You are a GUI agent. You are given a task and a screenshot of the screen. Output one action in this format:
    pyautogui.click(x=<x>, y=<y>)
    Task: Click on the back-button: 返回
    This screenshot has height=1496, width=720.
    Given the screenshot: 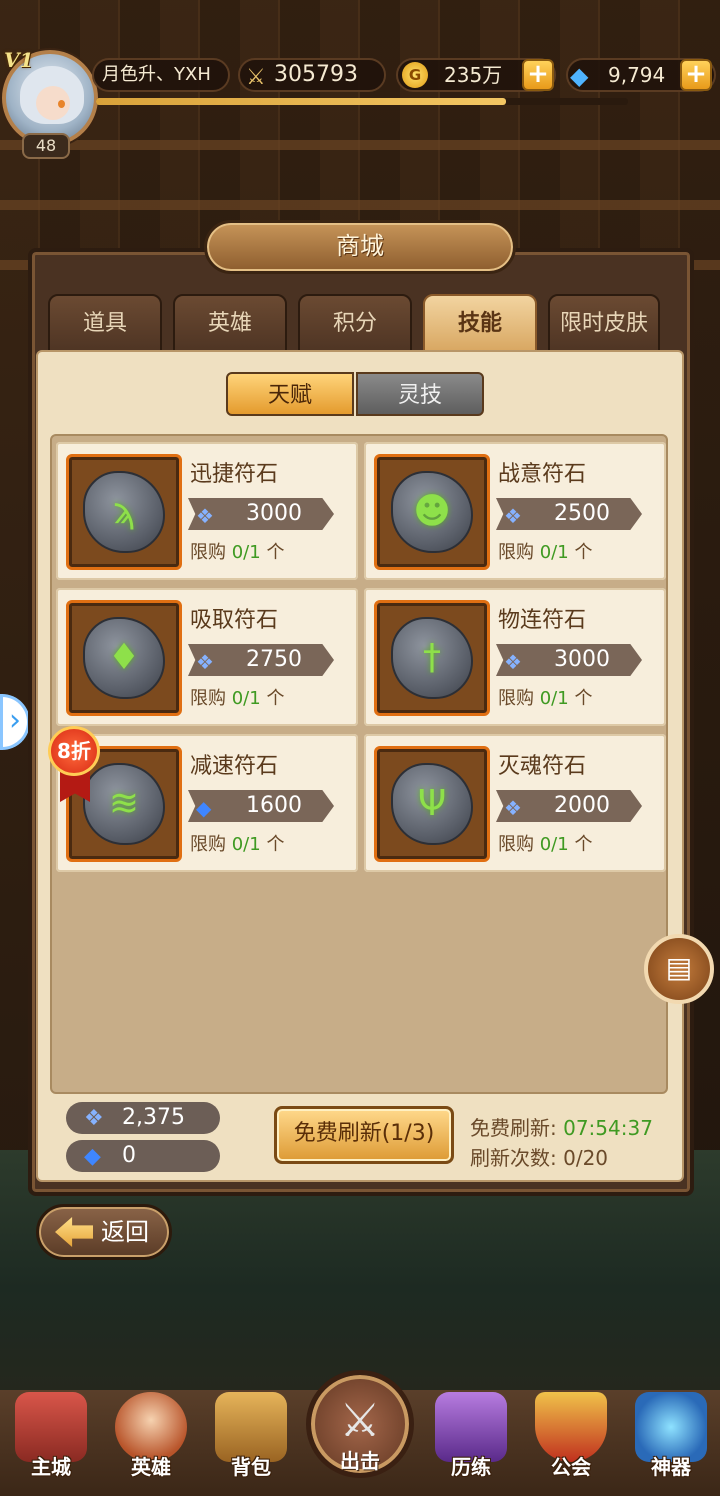 What is the action you would take?
    pyautogui.click(x=104, y=1232)
    